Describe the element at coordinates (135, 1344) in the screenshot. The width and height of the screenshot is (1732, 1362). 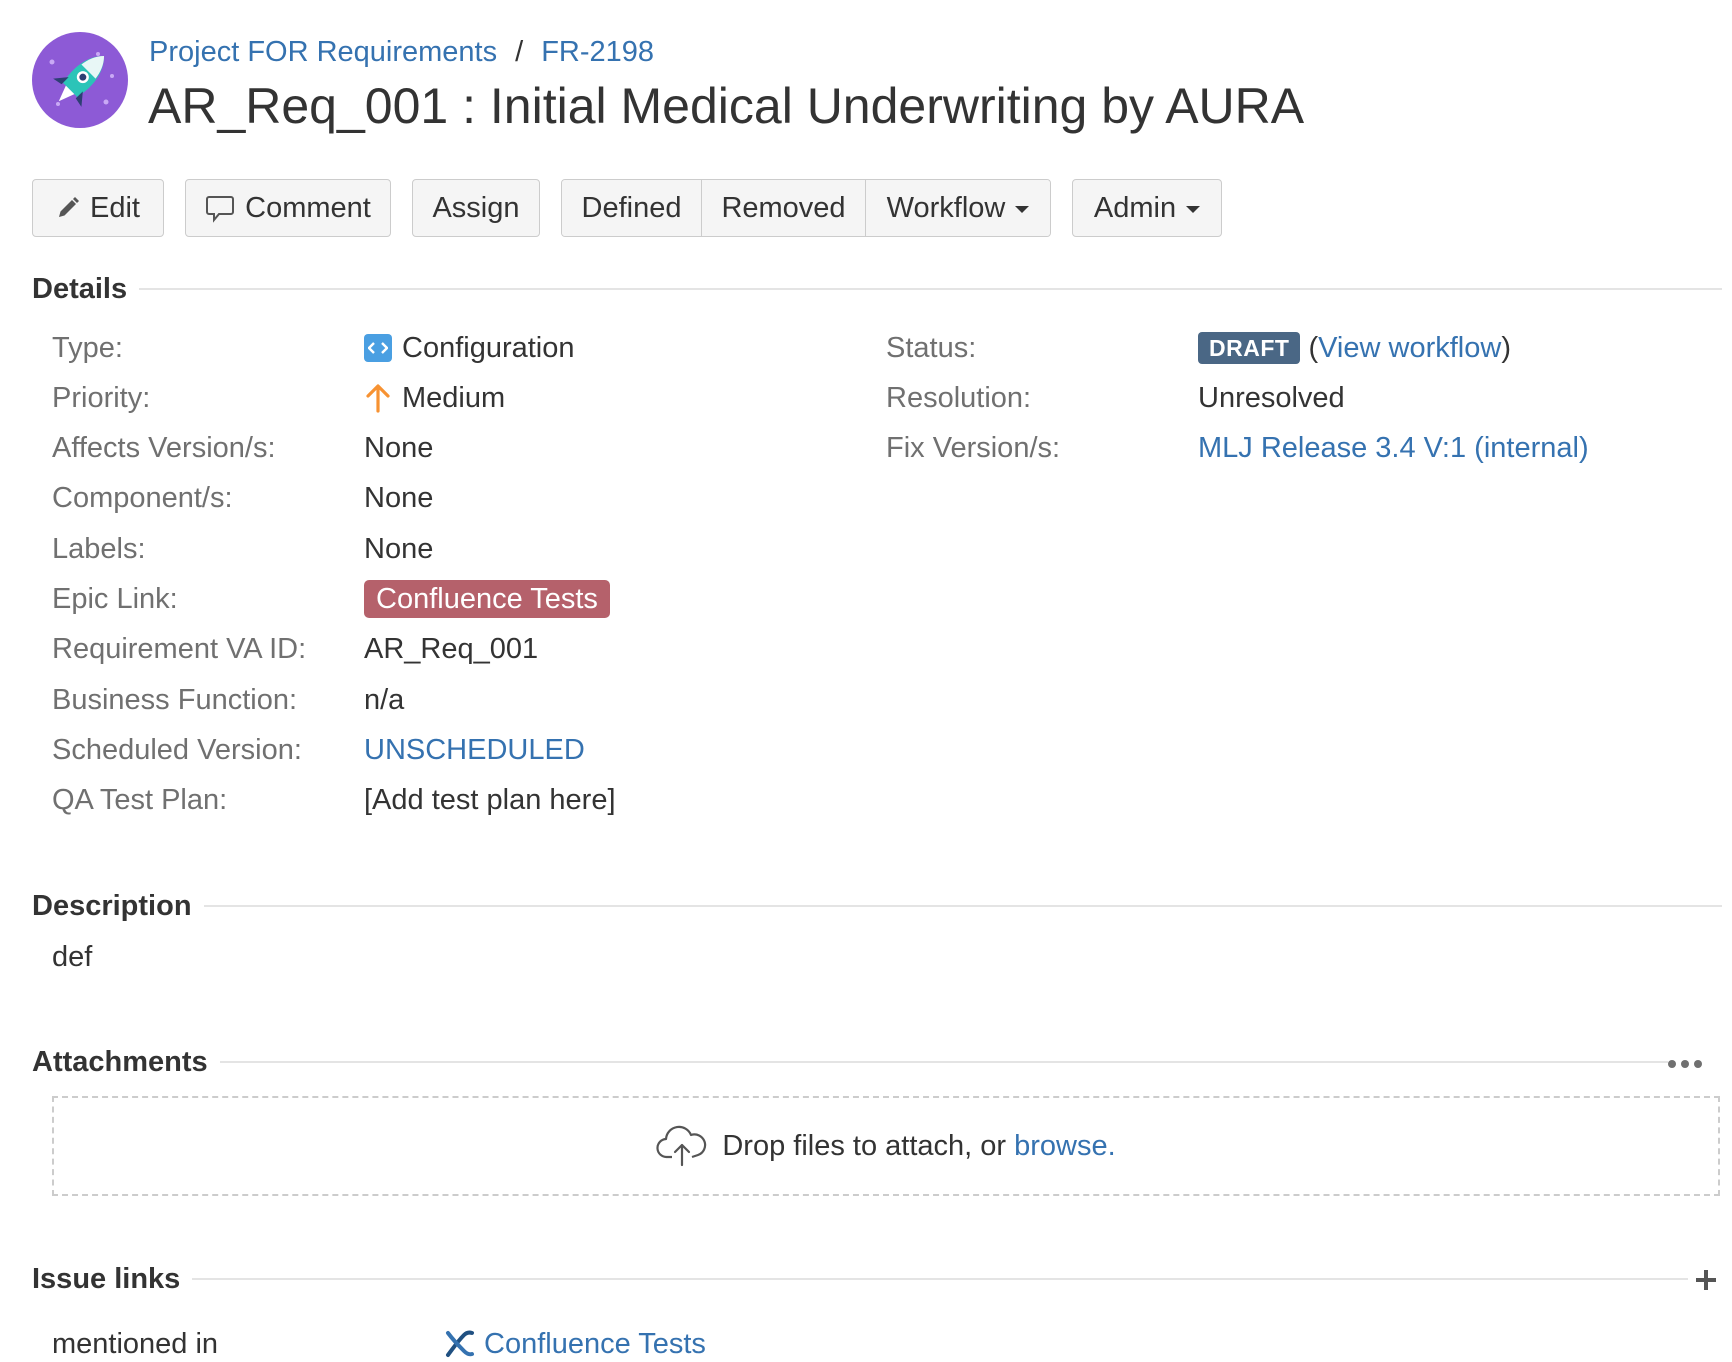
I see `issue-link-relation: mentioned in` at that location.